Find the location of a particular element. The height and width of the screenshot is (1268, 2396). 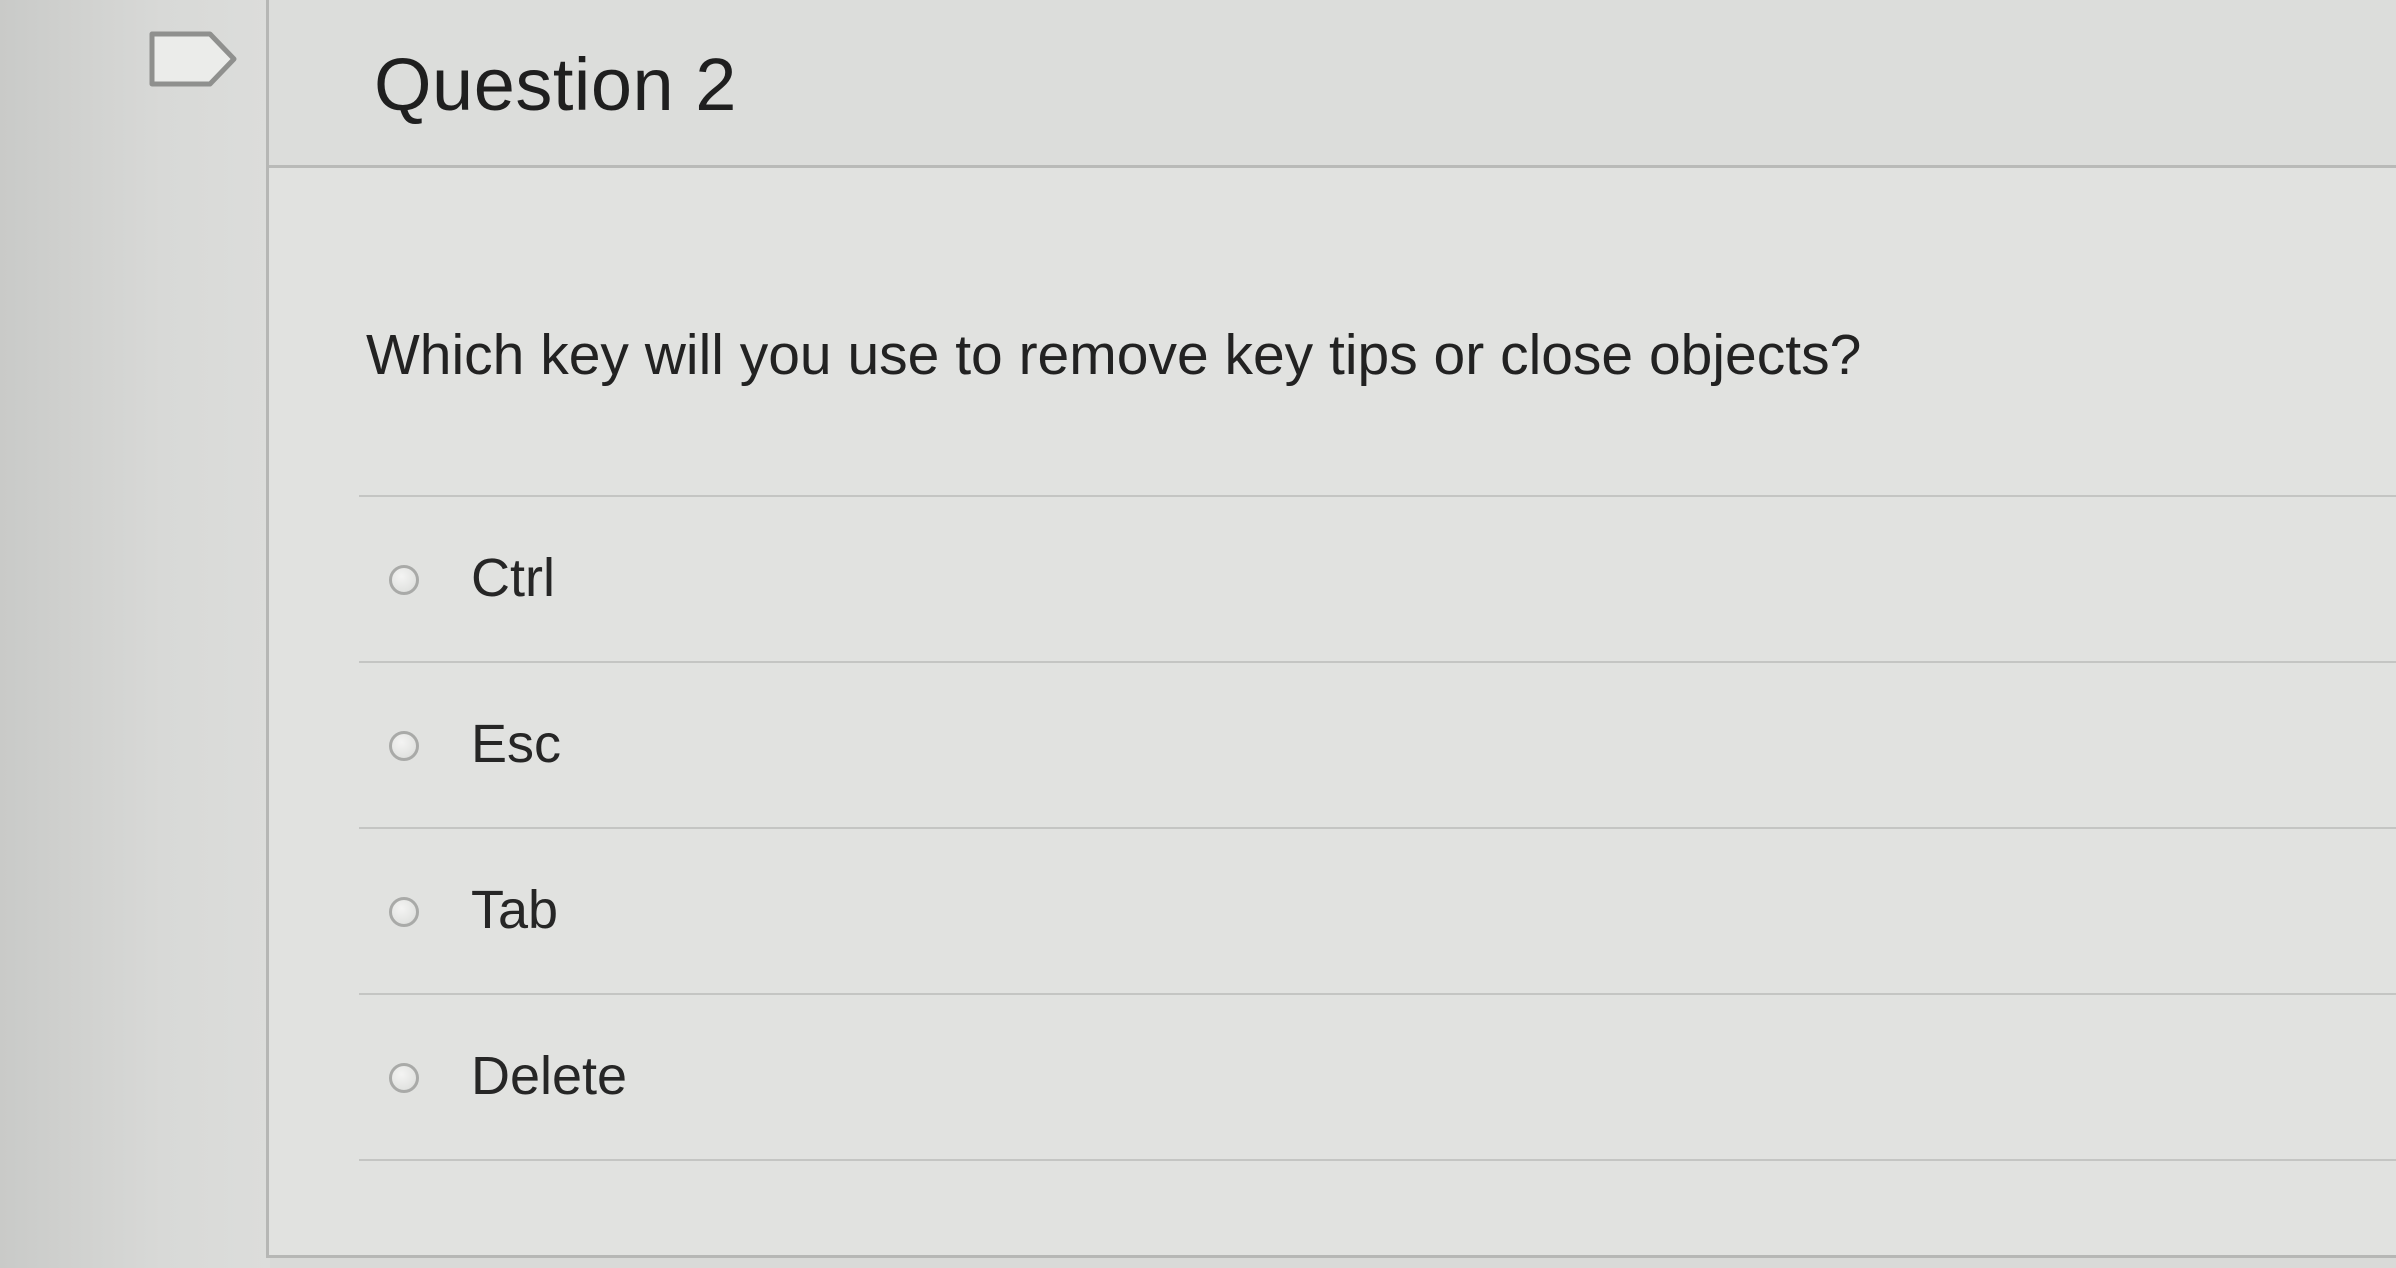

left-gutter is located at coordinates (135, 634).